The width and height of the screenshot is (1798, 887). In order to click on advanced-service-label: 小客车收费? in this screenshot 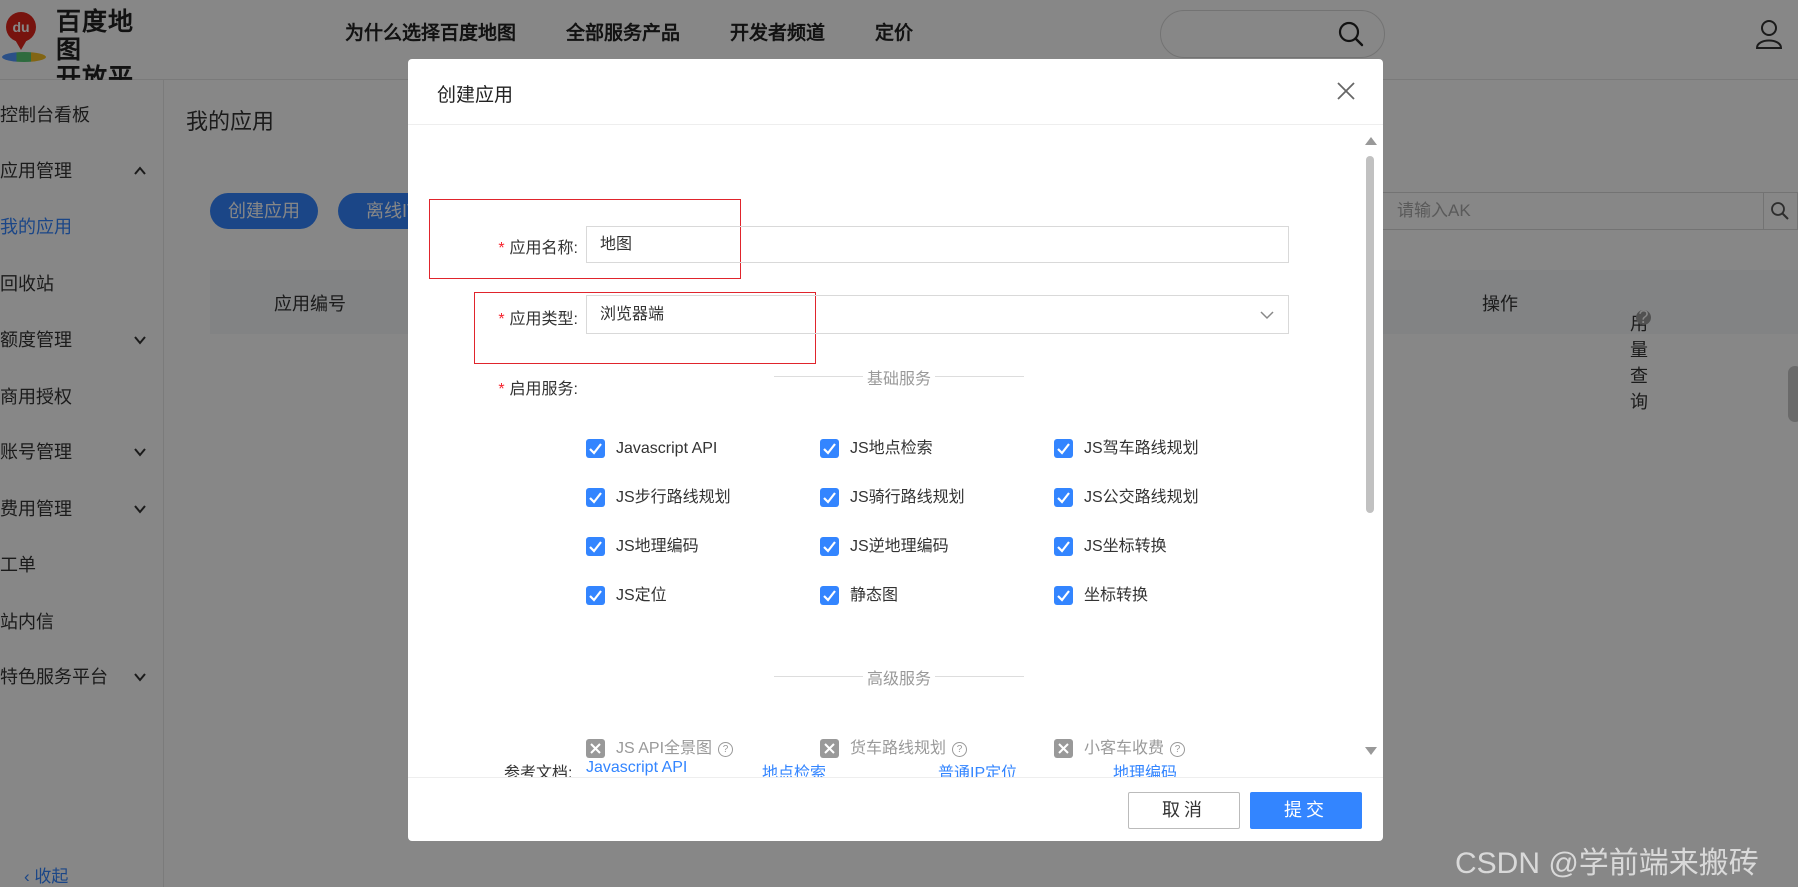, I will do `click(1135, 749)`.